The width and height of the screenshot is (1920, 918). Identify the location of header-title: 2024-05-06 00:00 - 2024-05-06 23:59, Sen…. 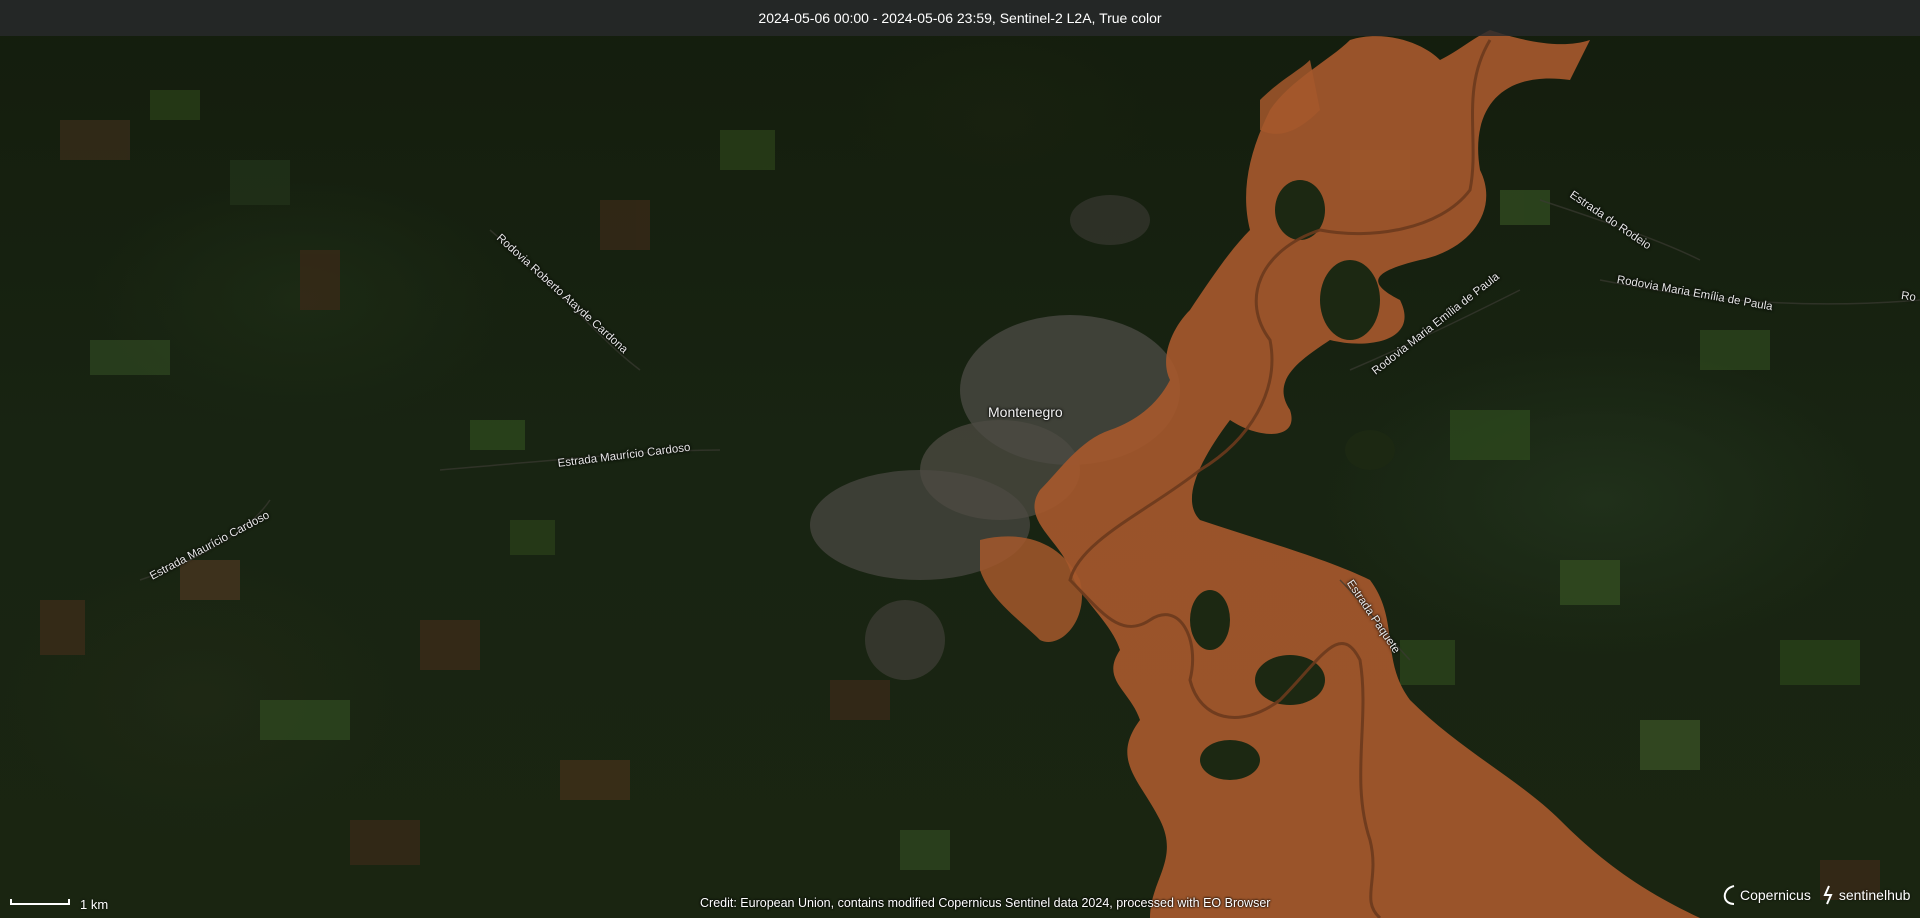
(960, 18).